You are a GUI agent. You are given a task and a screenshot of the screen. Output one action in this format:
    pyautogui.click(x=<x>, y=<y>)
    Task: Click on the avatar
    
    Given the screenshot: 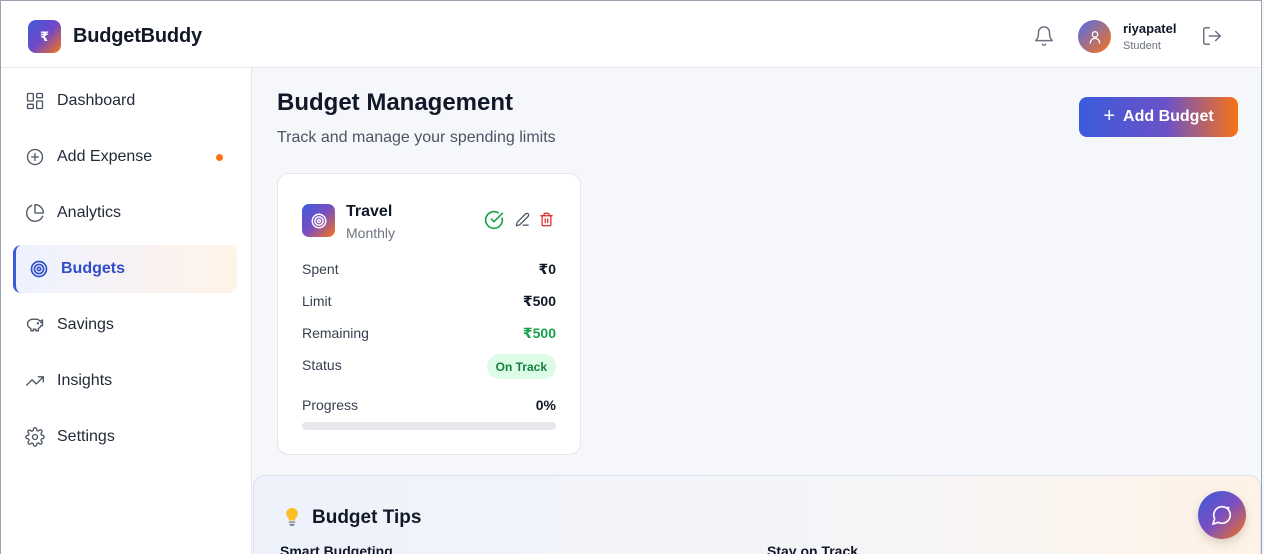 What is the action you would take?
    pyautogui.click(x=1094, y=36)
    